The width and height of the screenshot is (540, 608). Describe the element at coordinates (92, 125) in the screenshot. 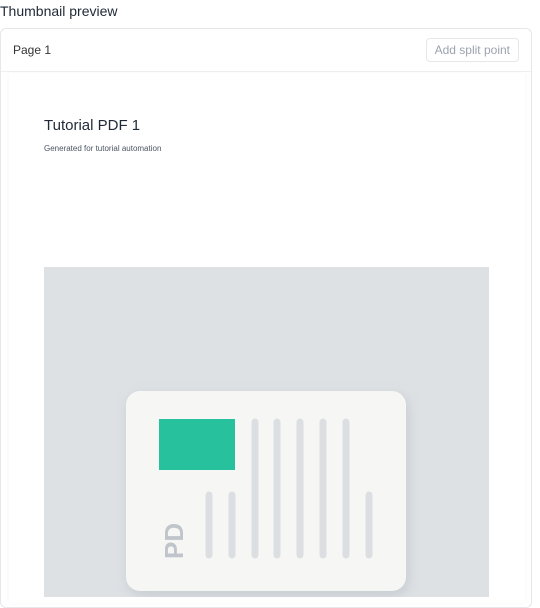

I see `document-title: Tutorial PDF 1` at that location.